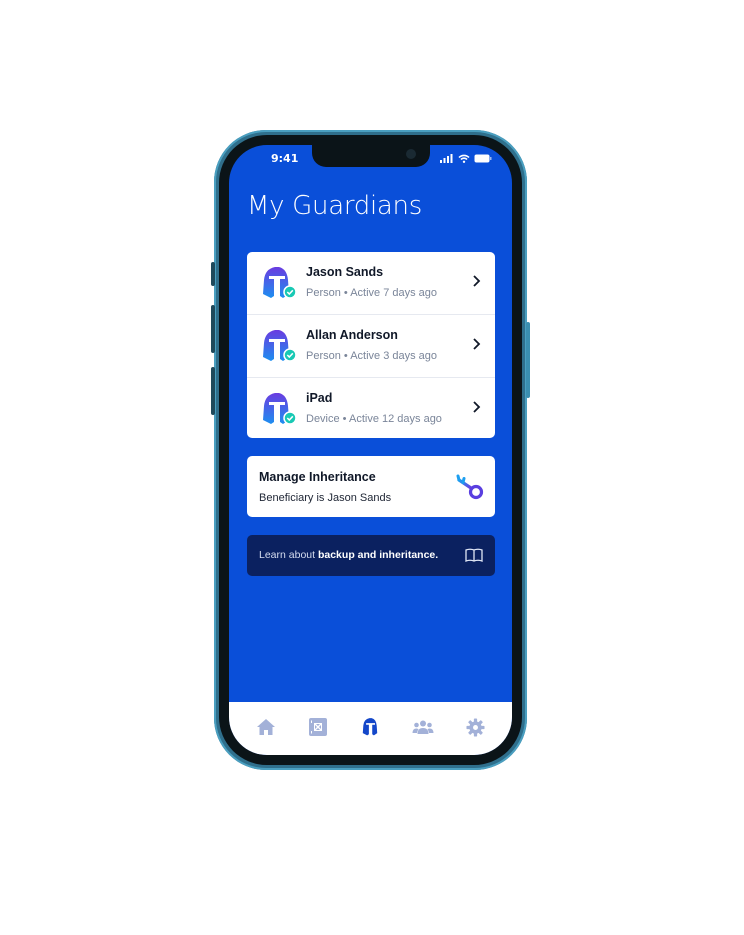  What do you see at coordinates (213, 391) in the screenshot?
I see `volume-down-button` at bounding box center [213, 391].